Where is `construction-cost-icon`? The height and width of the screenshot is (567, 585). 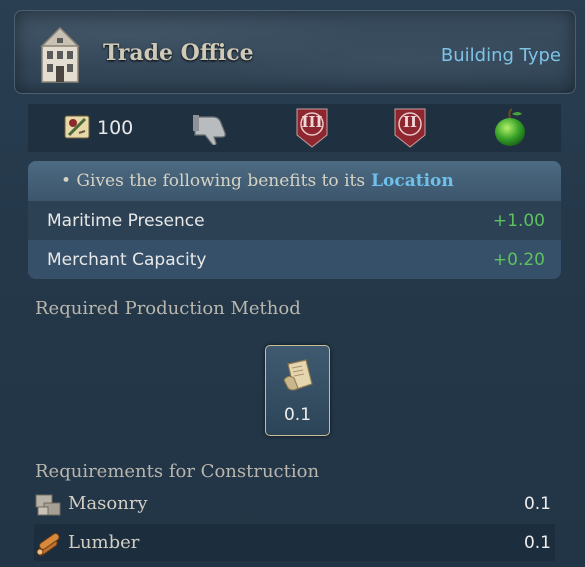
construction-cost-icon is located at coordinates (77, 127).